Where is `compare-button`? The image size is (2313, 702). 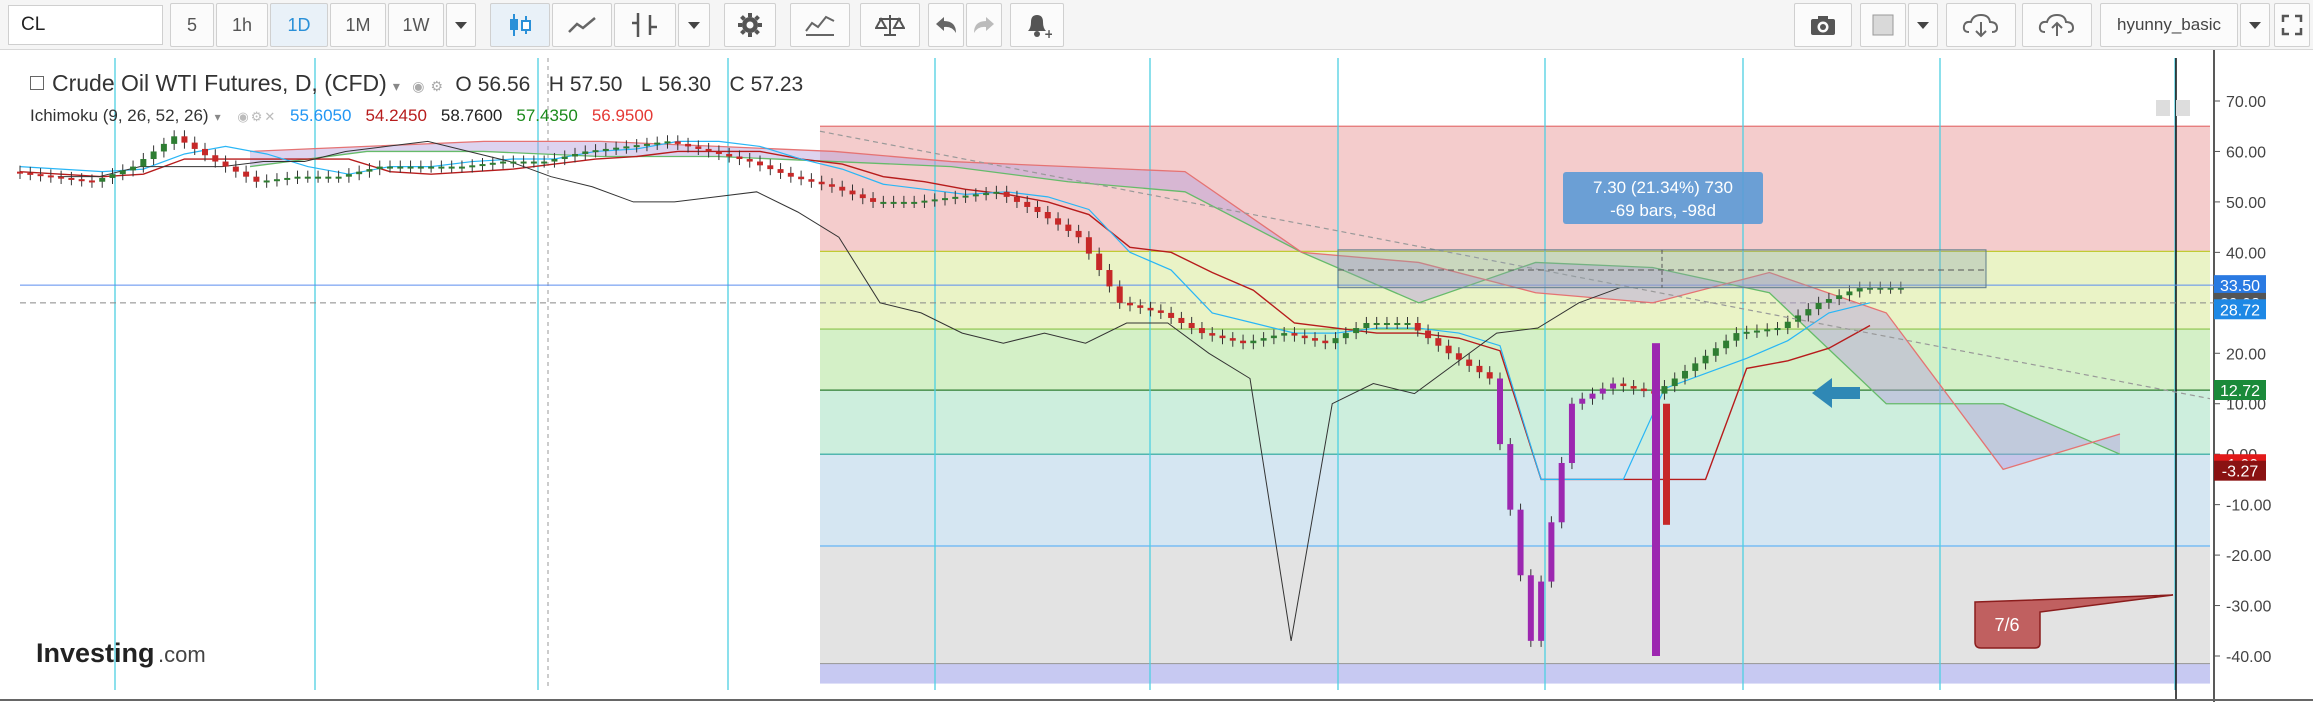
compare-button is located at coordinates (820, 25).